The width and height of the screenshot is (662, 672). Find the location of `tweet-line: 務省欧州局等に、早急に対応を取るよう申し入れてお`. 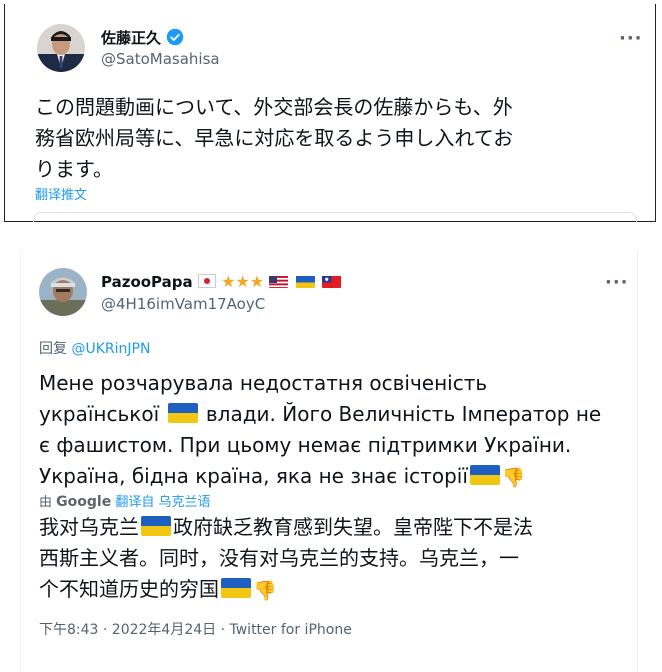

tweet-line: 務省欧州局等に、早急に対応を取るよう申し入れてお is located at coordinates (274, 138).